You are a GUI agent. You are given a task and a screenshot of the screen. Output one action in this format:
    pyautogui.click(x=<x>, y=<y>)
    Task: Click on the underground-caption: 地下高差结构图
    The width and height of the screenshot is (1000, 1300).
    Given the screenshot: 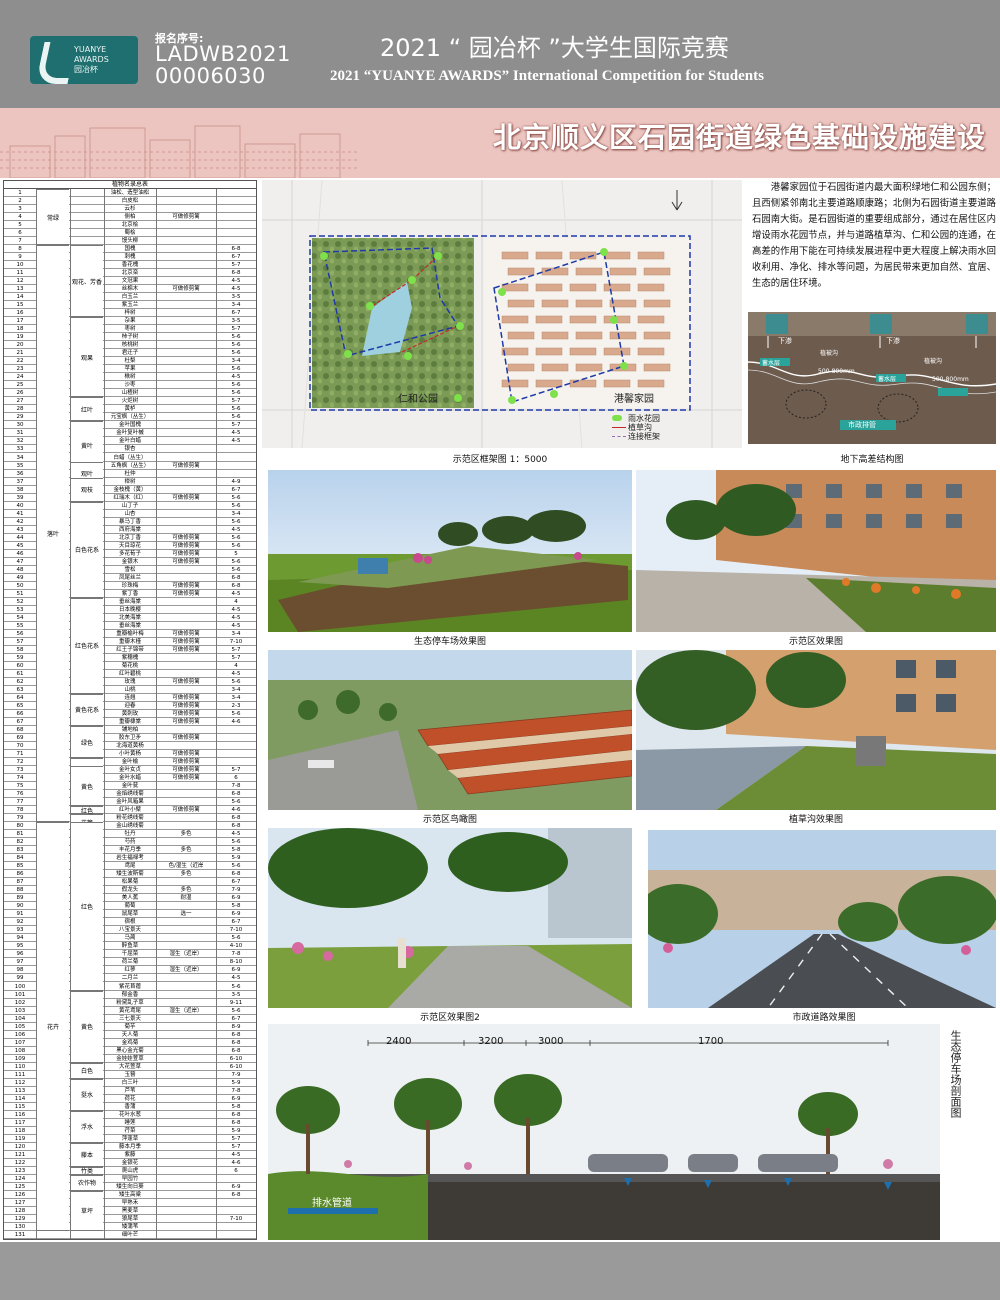 What is the action you would take?
    pyautogui.click(x=872, y=460)
    